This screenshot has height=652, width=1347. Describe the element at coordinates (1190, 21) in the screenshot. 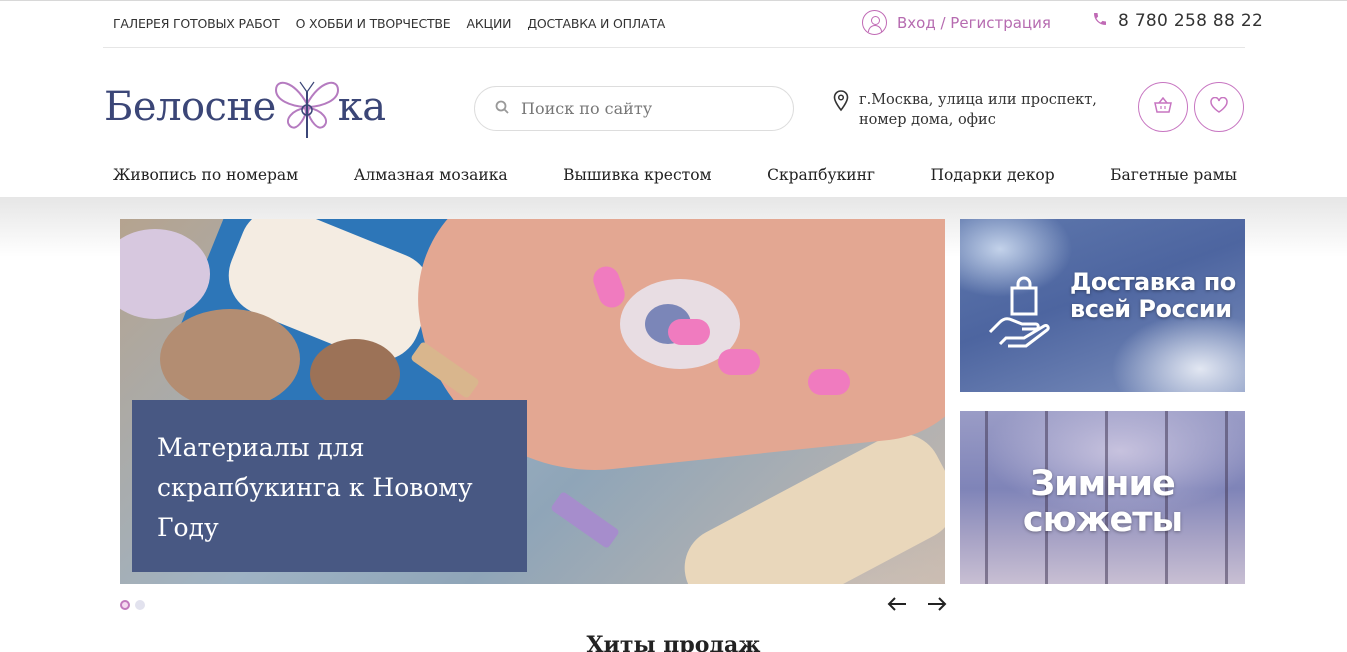

I see `phone-number: 8 780 258 88 22` at that location.